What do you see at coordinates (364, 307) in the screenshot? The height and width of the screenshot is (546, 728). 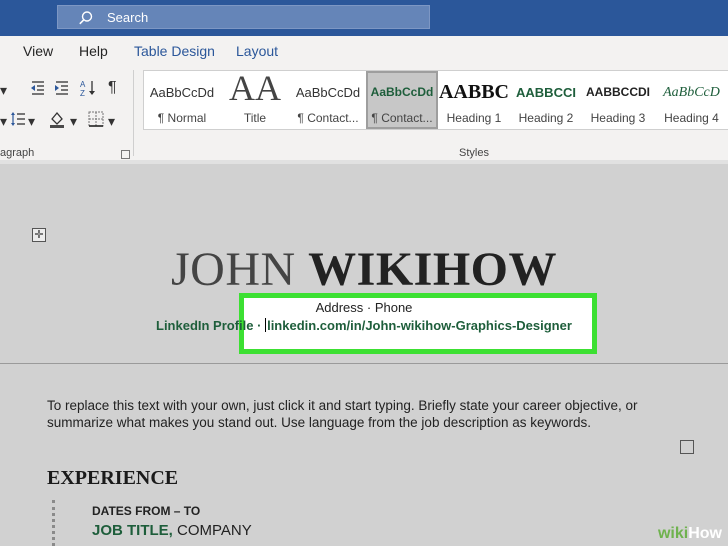 I see `contact-address-phone: Address · Phone` at bounding box center [364, 307].